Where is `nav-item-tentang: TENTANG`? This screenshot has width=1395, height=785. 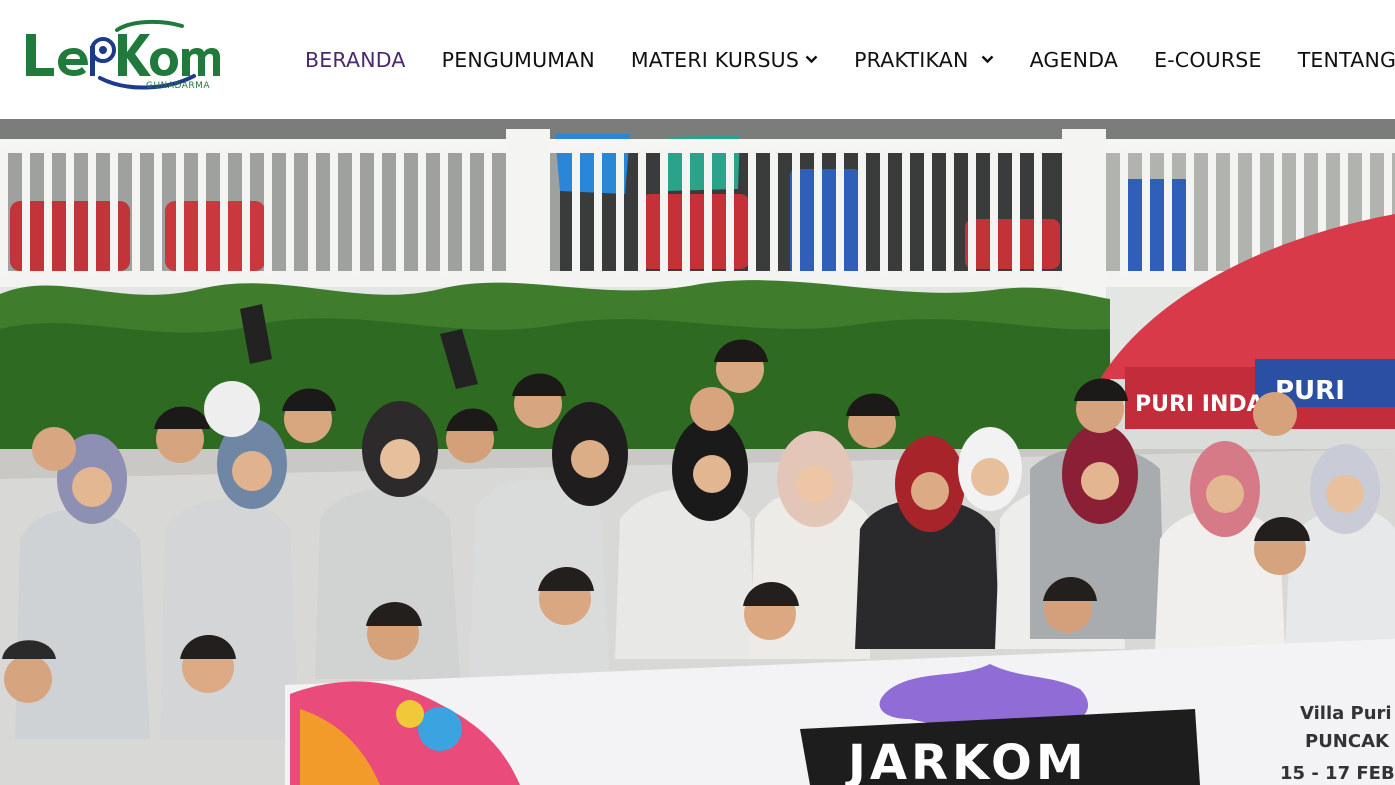
nav-item-tentang: TENTANG is located at coordinates (1346, 60).